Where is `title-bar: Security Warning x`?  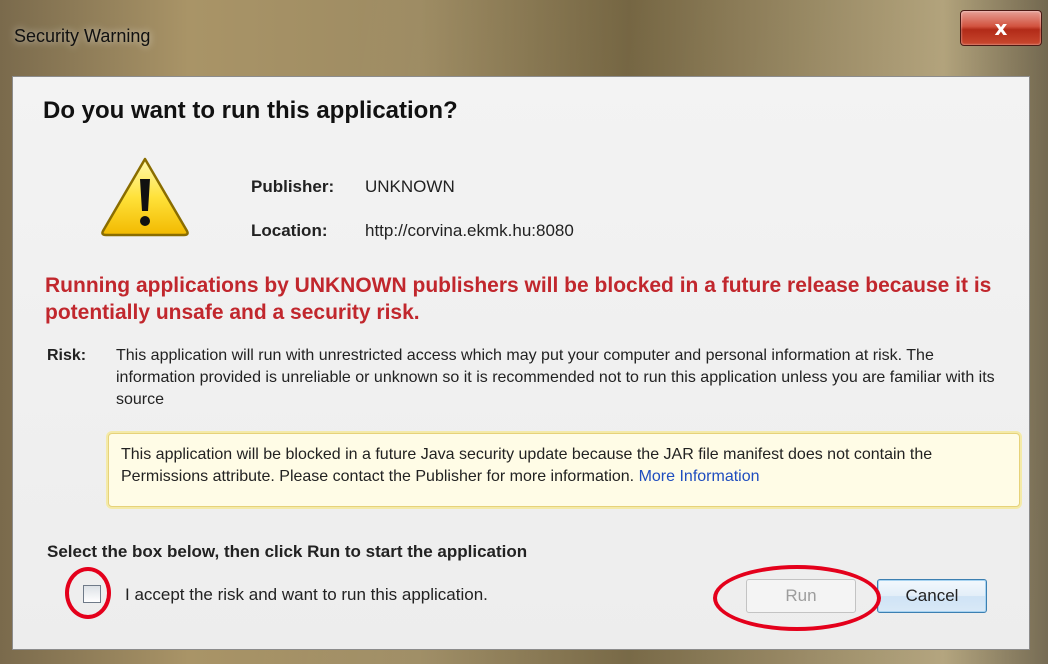 title-bar: Security Warning x is located at coordinates (524, 37).